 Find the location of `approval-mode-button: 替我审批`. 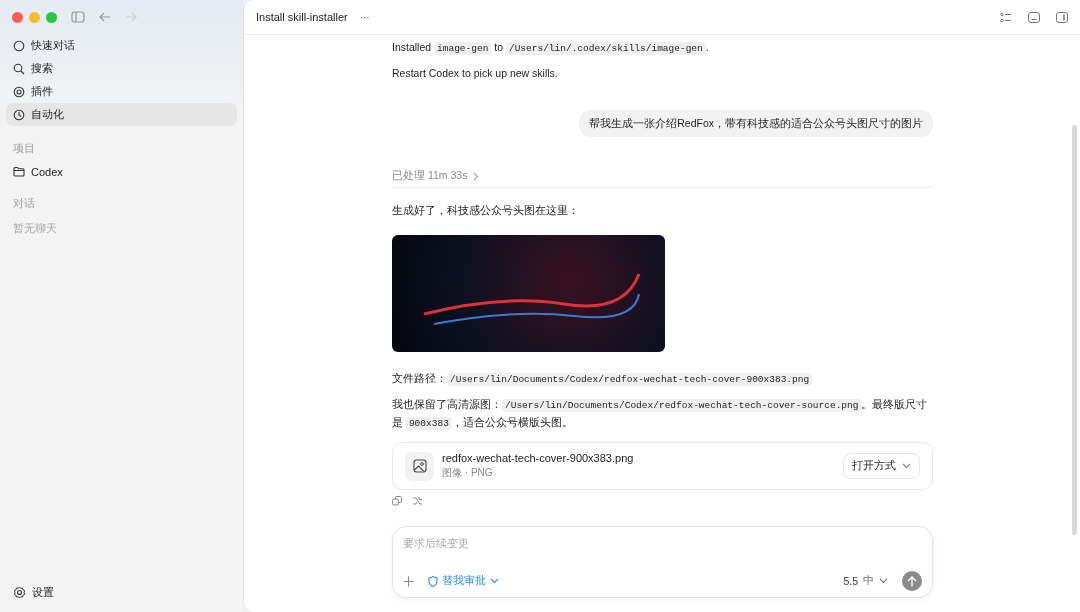

approval-mode-button: 替我审批 is located at coordinates (463, 581).